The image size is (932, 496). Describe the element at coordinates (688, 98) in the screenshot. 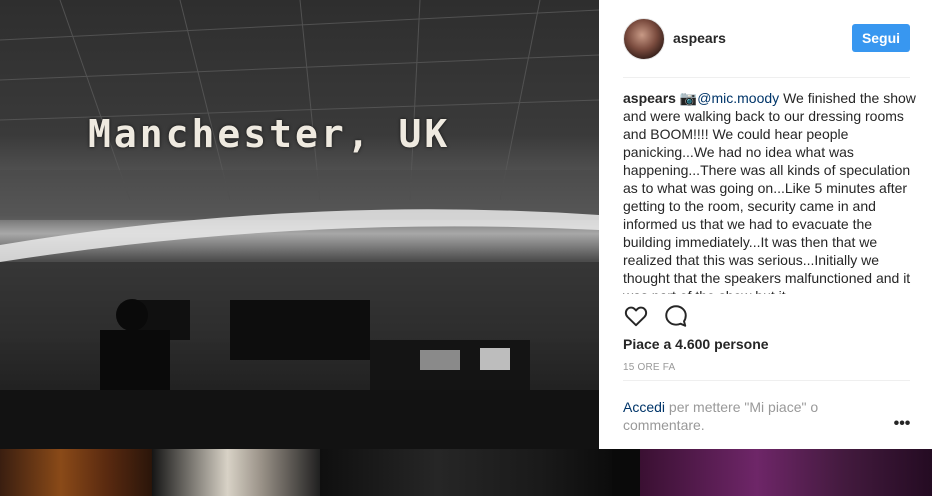

I see `camera-icon: 📷` at that location.